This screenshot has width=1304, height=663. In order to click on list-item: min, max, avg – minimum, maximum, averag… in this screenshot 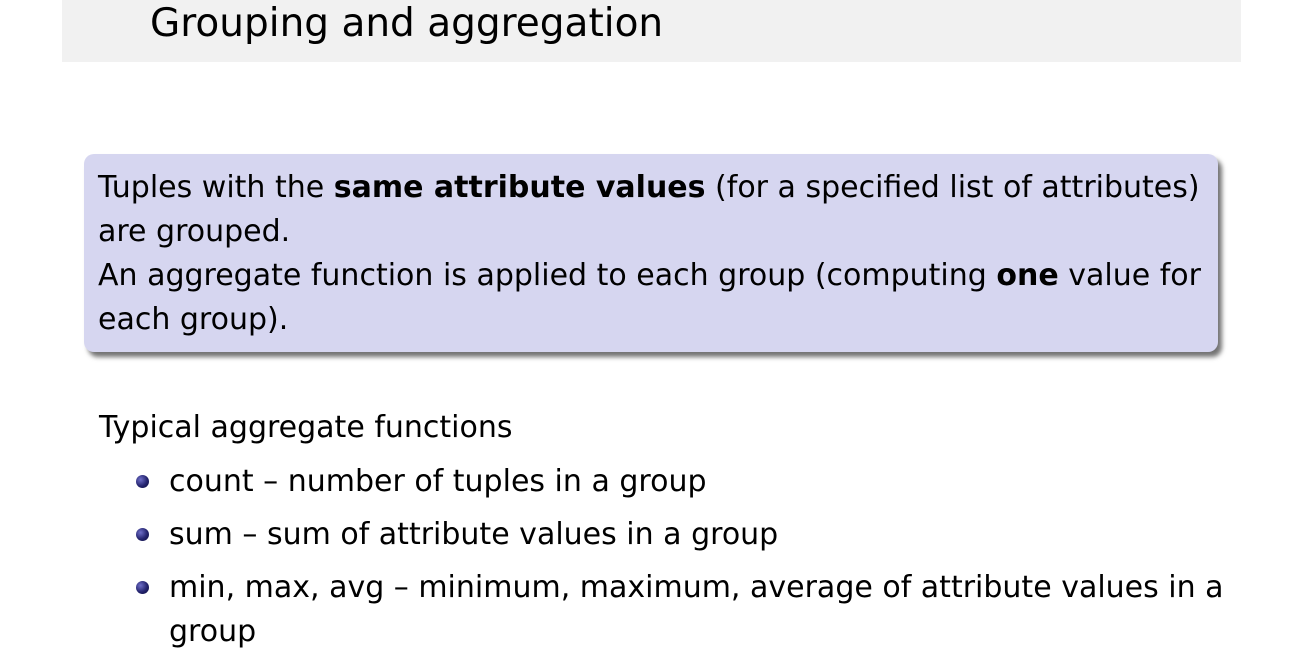, I will do `click(682, 610)`.